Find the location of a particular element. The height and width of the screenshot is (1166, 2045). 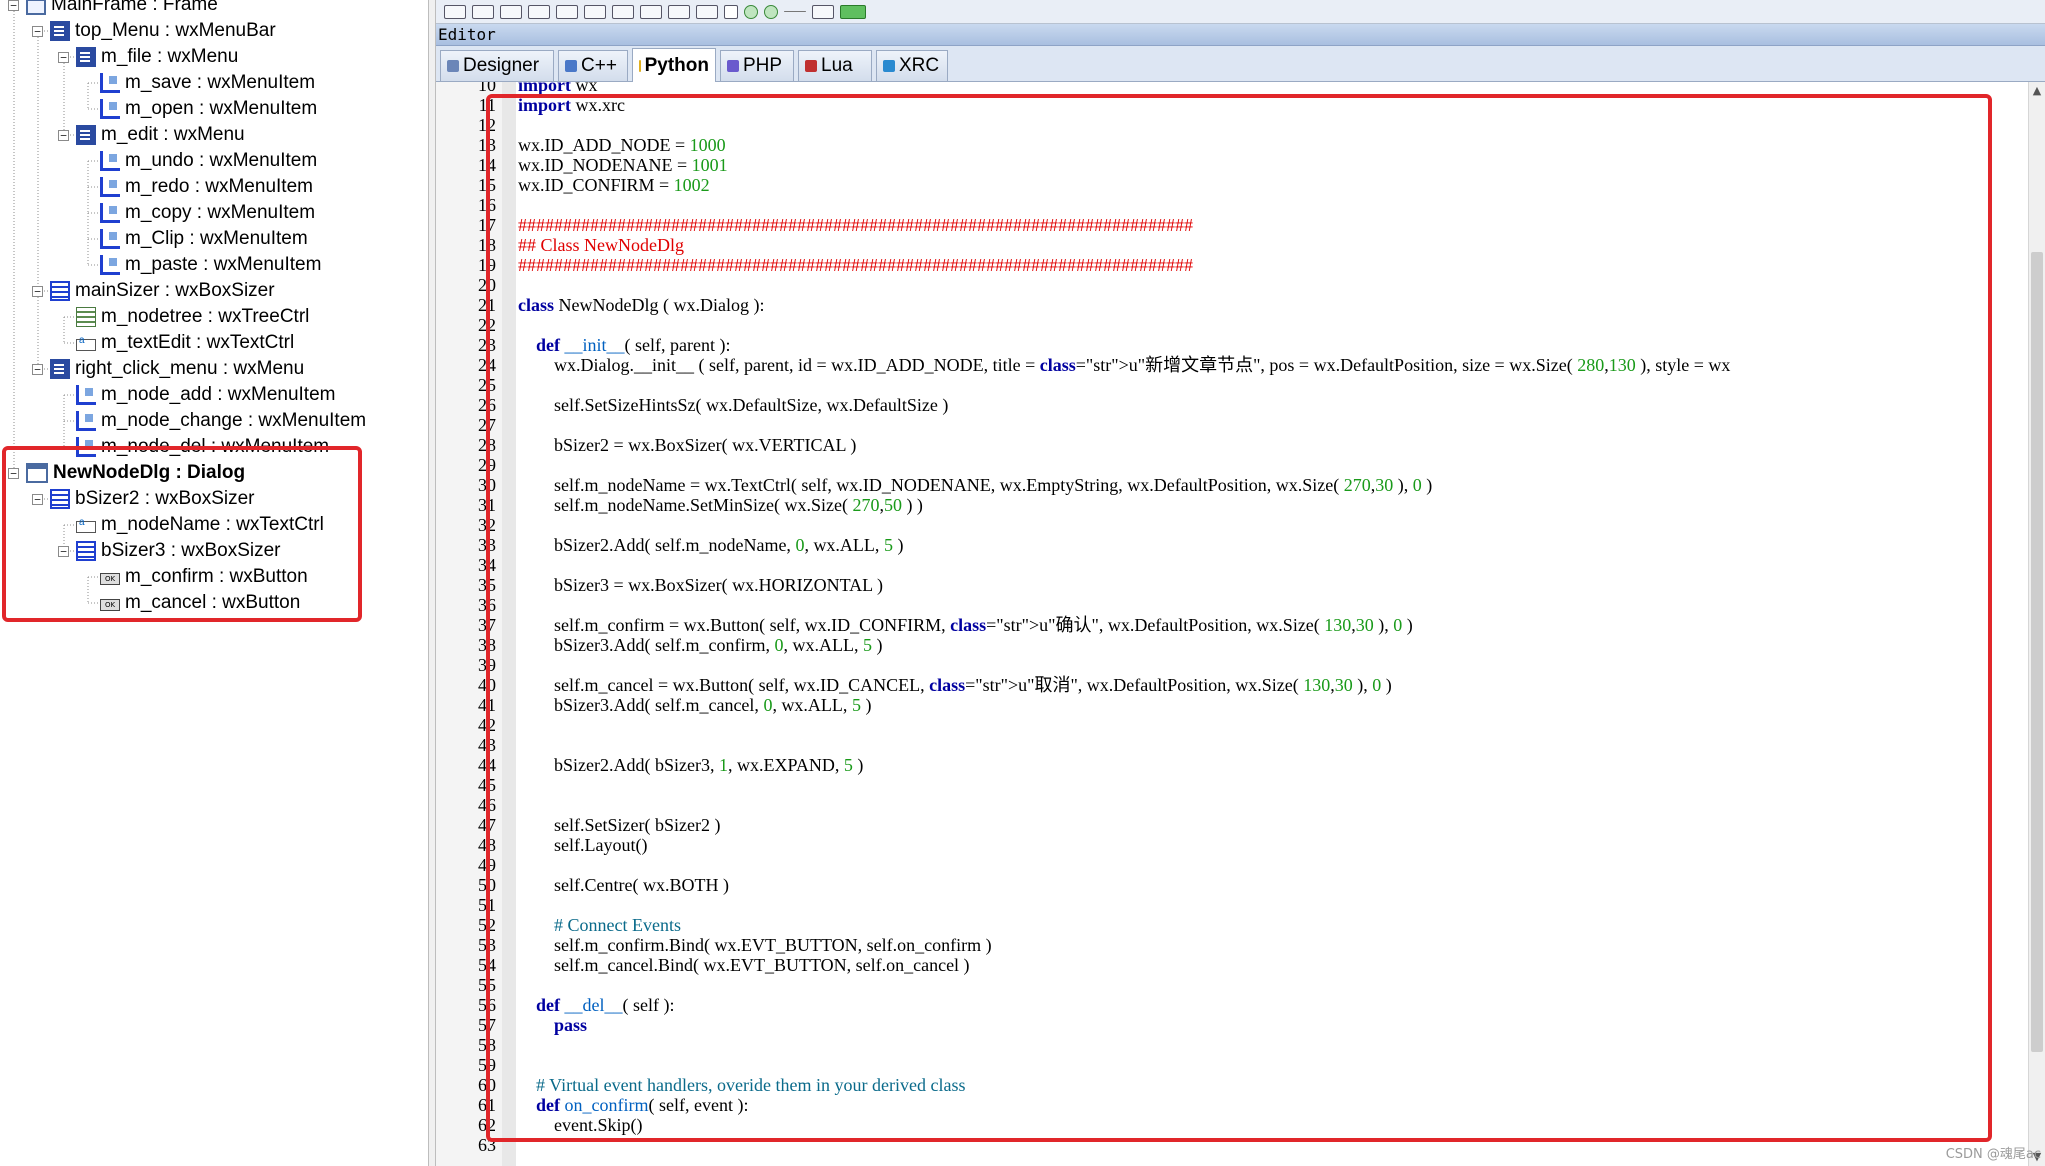

tree-node: m_file : wxMenu is located at coordinates (157, 57).